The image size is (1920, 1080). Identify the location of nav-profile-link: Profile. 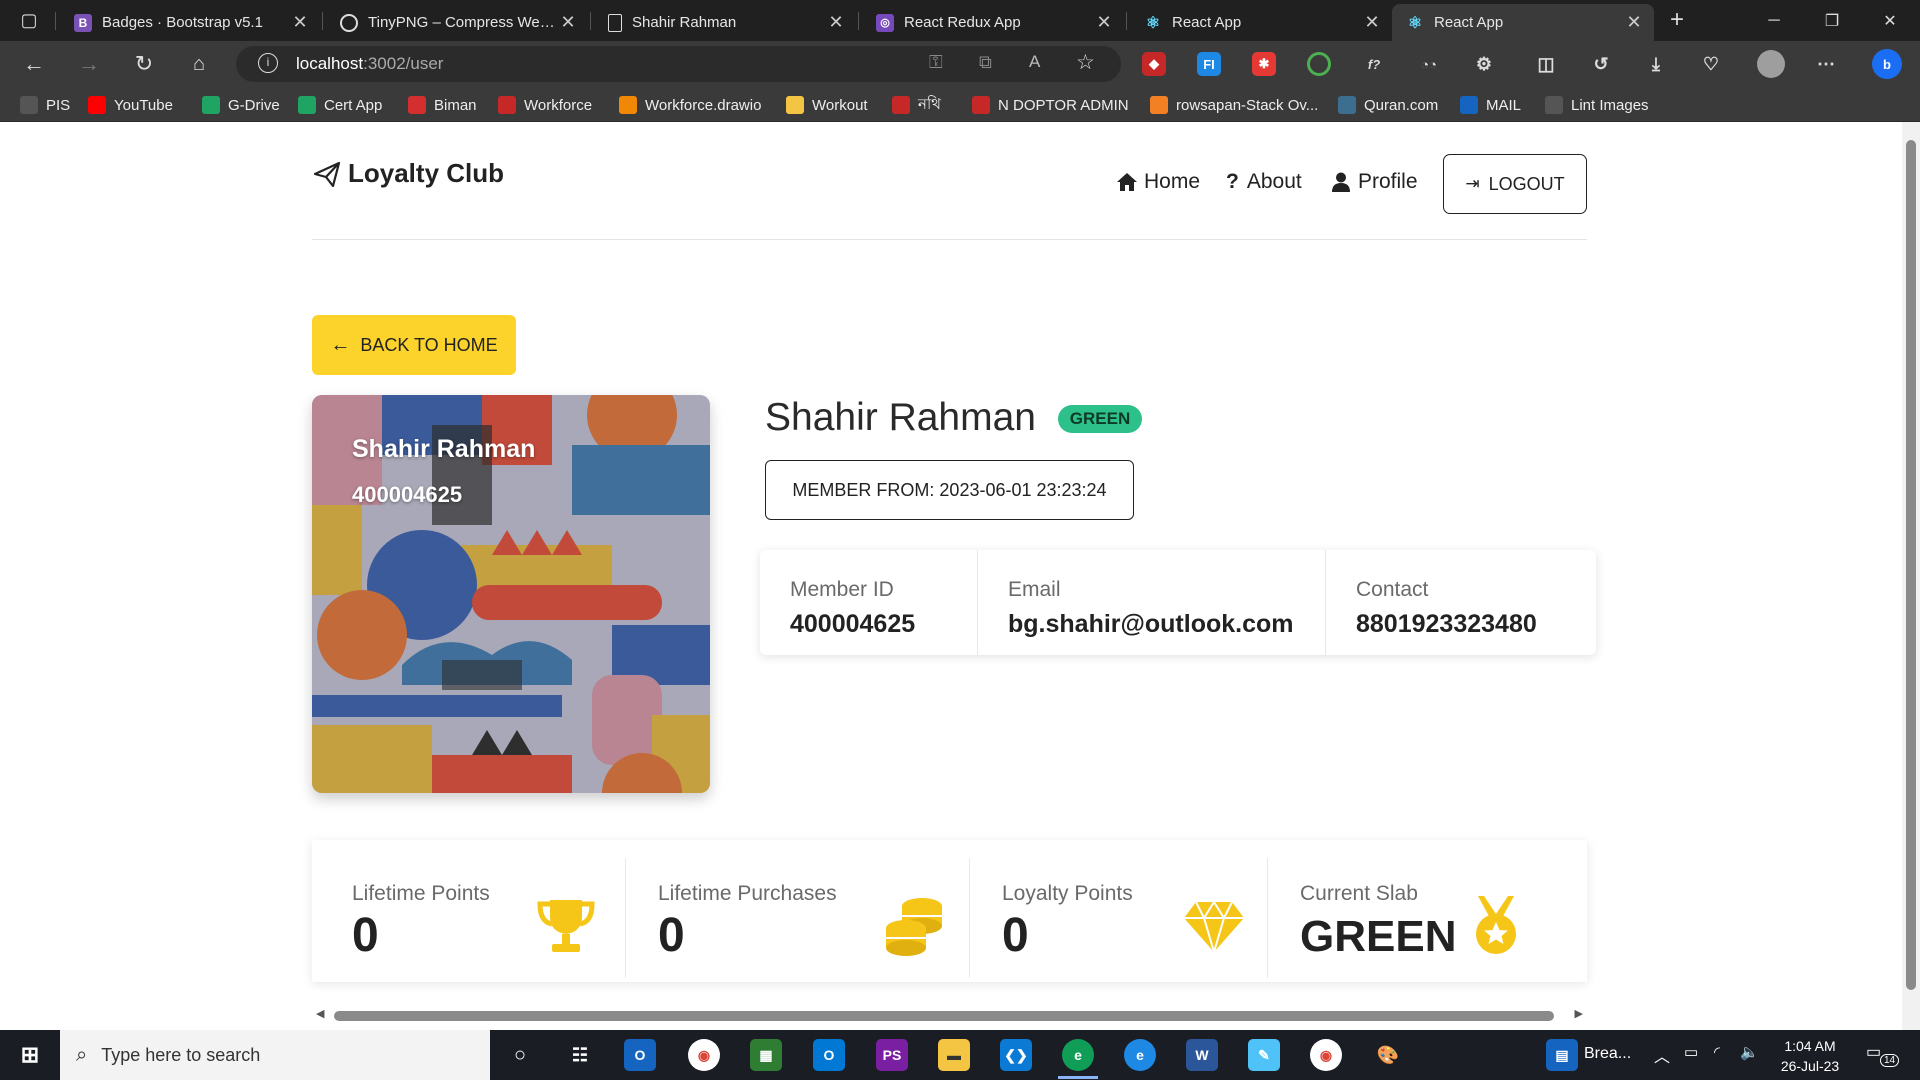
(1374, 182).